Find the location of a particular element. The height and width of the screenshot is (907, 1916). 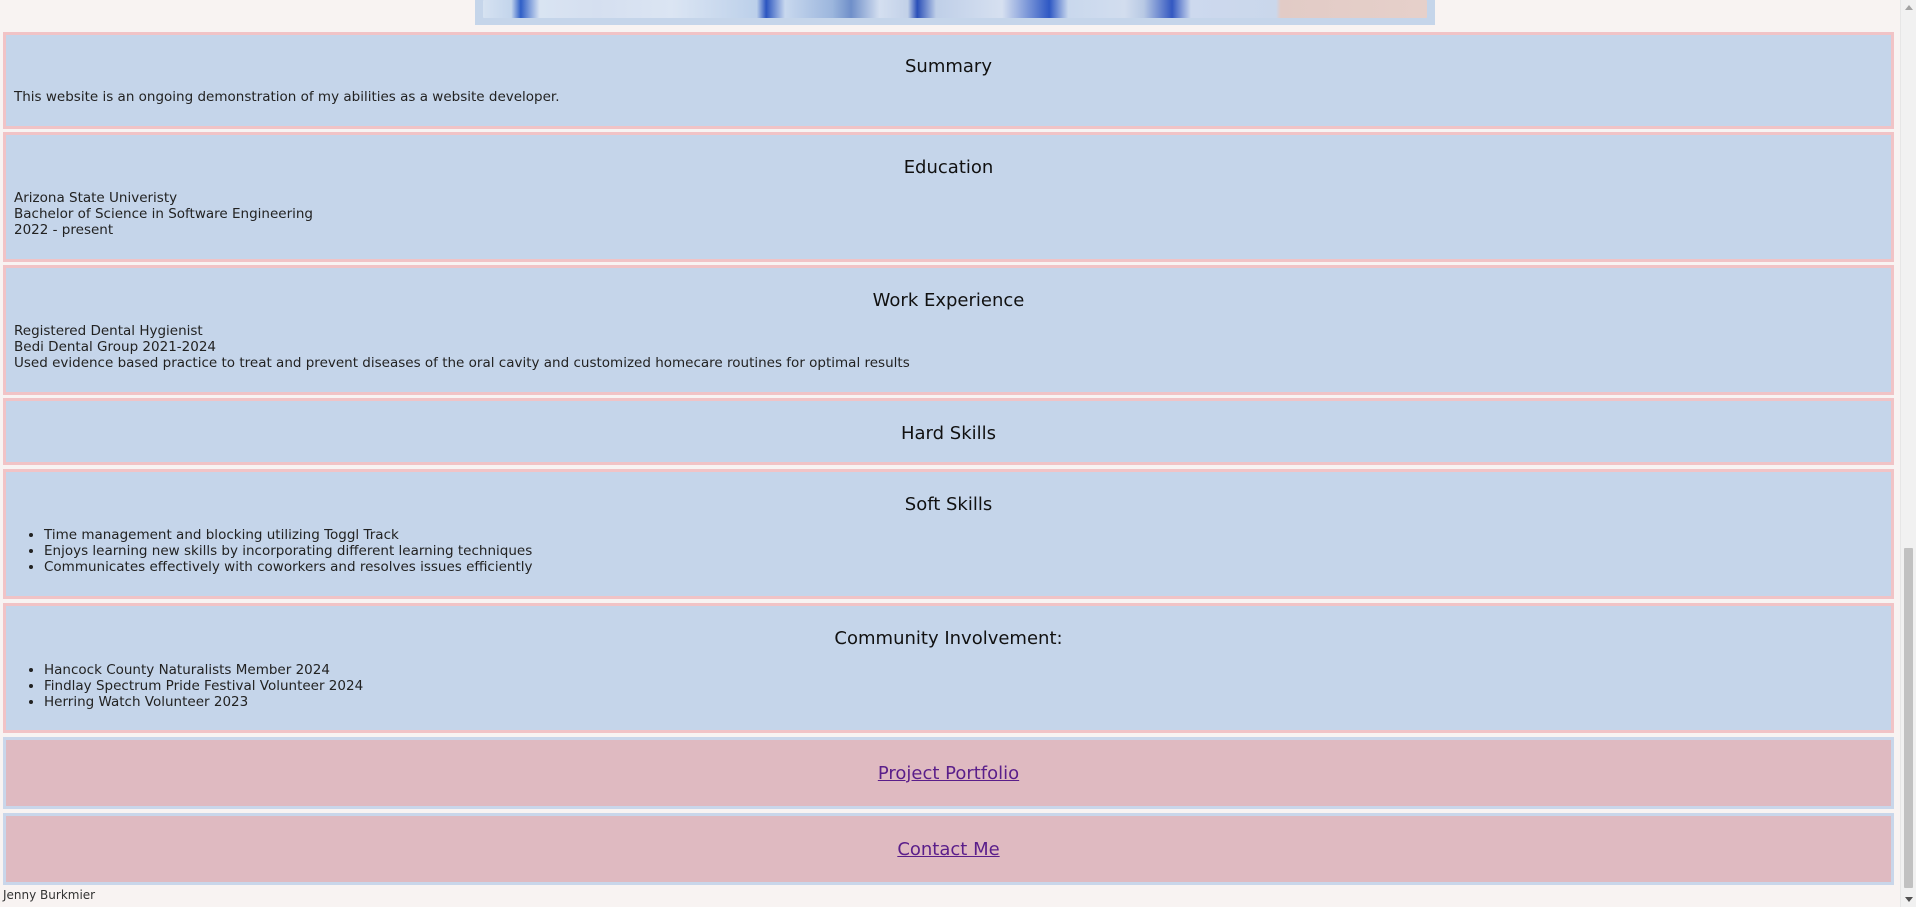

profile-photo is located at coordinates (955, 9).